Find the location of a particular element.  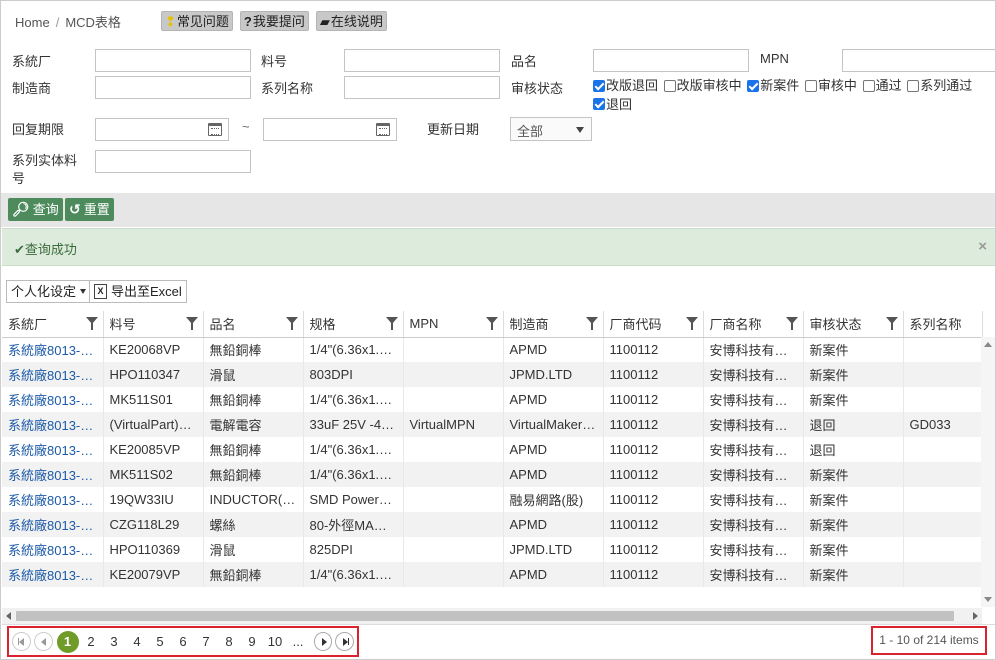

column-header: 审核状态 is located at coordinates (853, 324).